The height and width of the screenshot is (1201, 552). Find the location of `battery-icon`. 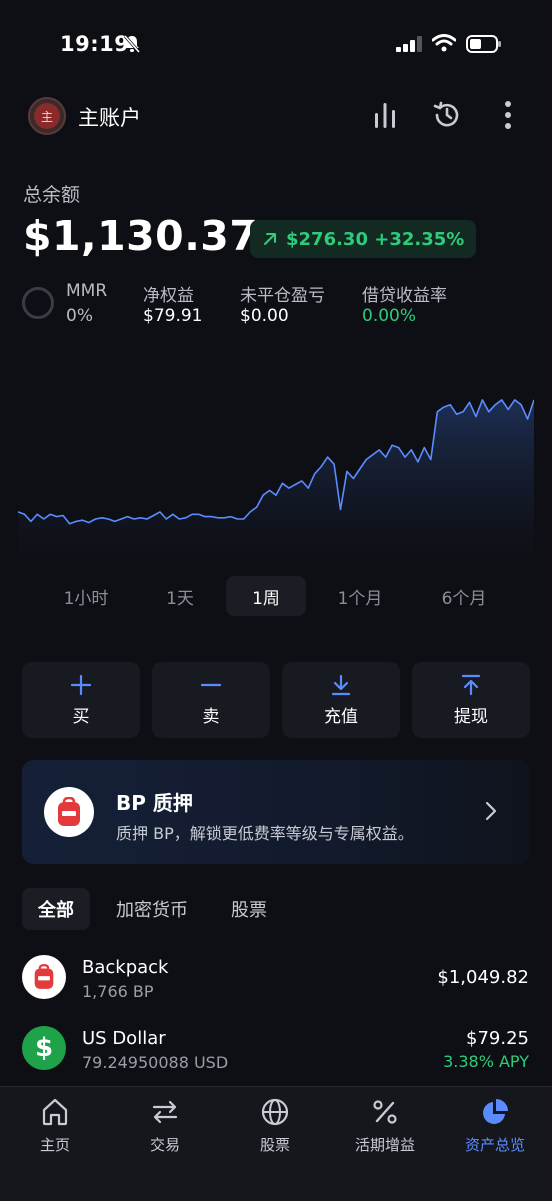

battery-icon is located at coordinates (484, 46).